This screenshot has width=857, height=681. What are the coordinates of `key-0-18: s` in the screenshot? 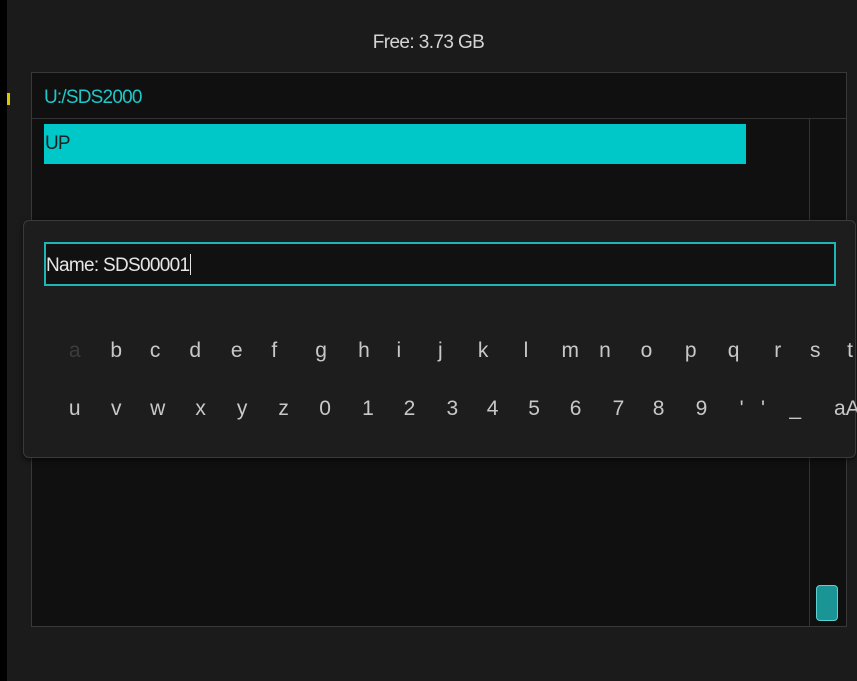 It's located at (815, 354).